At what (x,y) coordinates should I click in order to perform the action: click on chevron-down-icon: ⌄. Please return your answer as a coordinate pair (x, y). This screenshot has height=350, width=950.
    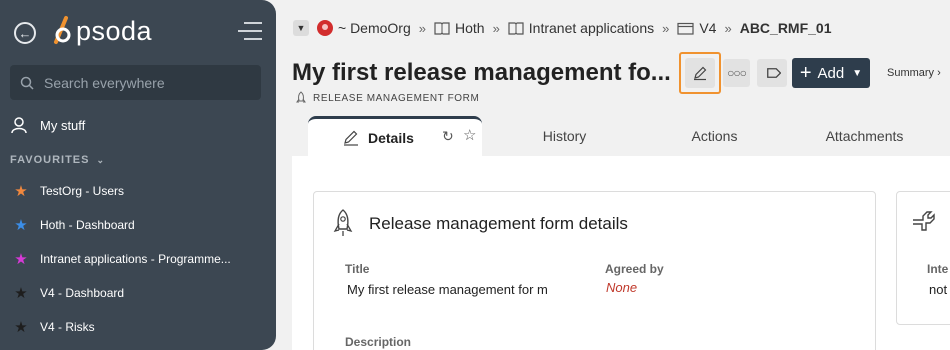
    Looking at the image, I should click on (101, 160).